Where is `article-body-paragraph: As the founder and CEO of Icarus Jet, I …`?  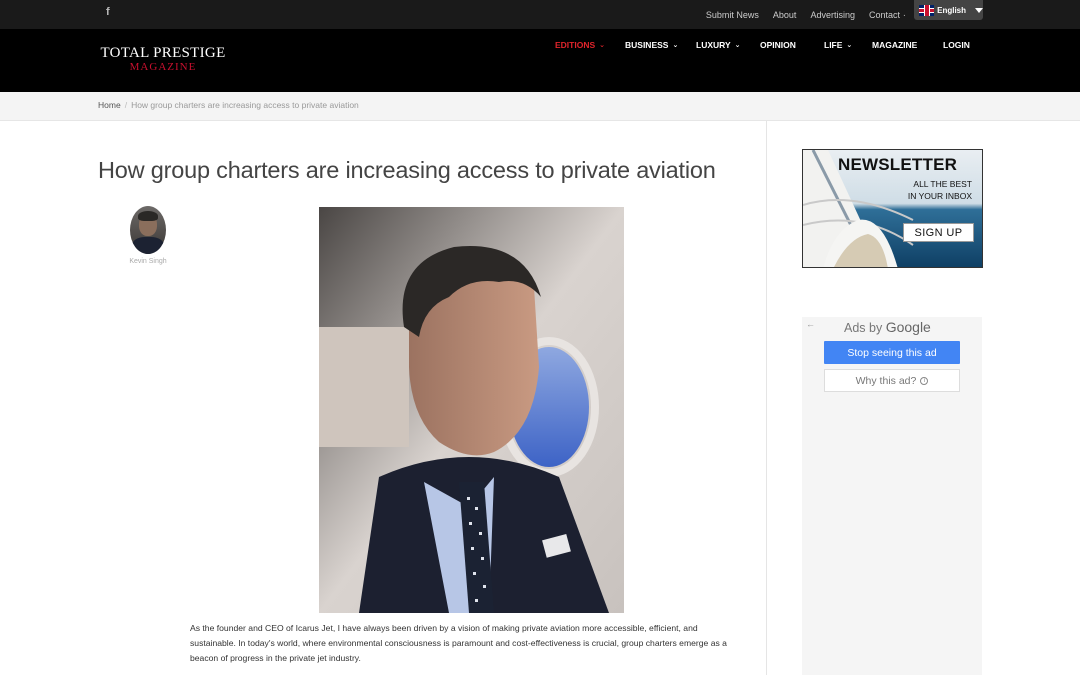
article-body-paragraph: As the founder and CEO of Icarus Jet, I … is located at coordinates (458, 643).